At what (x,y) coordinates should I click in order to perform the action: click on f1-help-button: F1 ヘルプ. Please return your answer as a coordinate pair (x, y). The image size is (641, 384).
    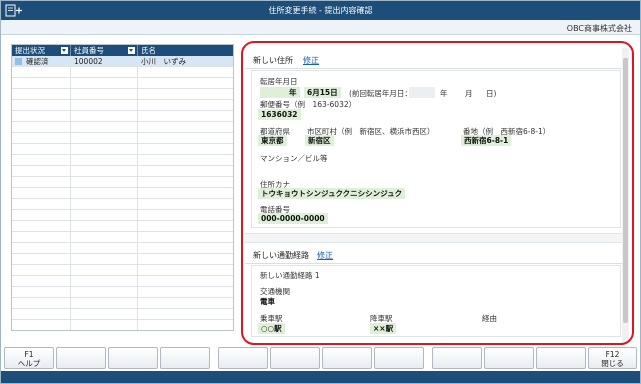
    Looking at the image, I should click on (29, 358).